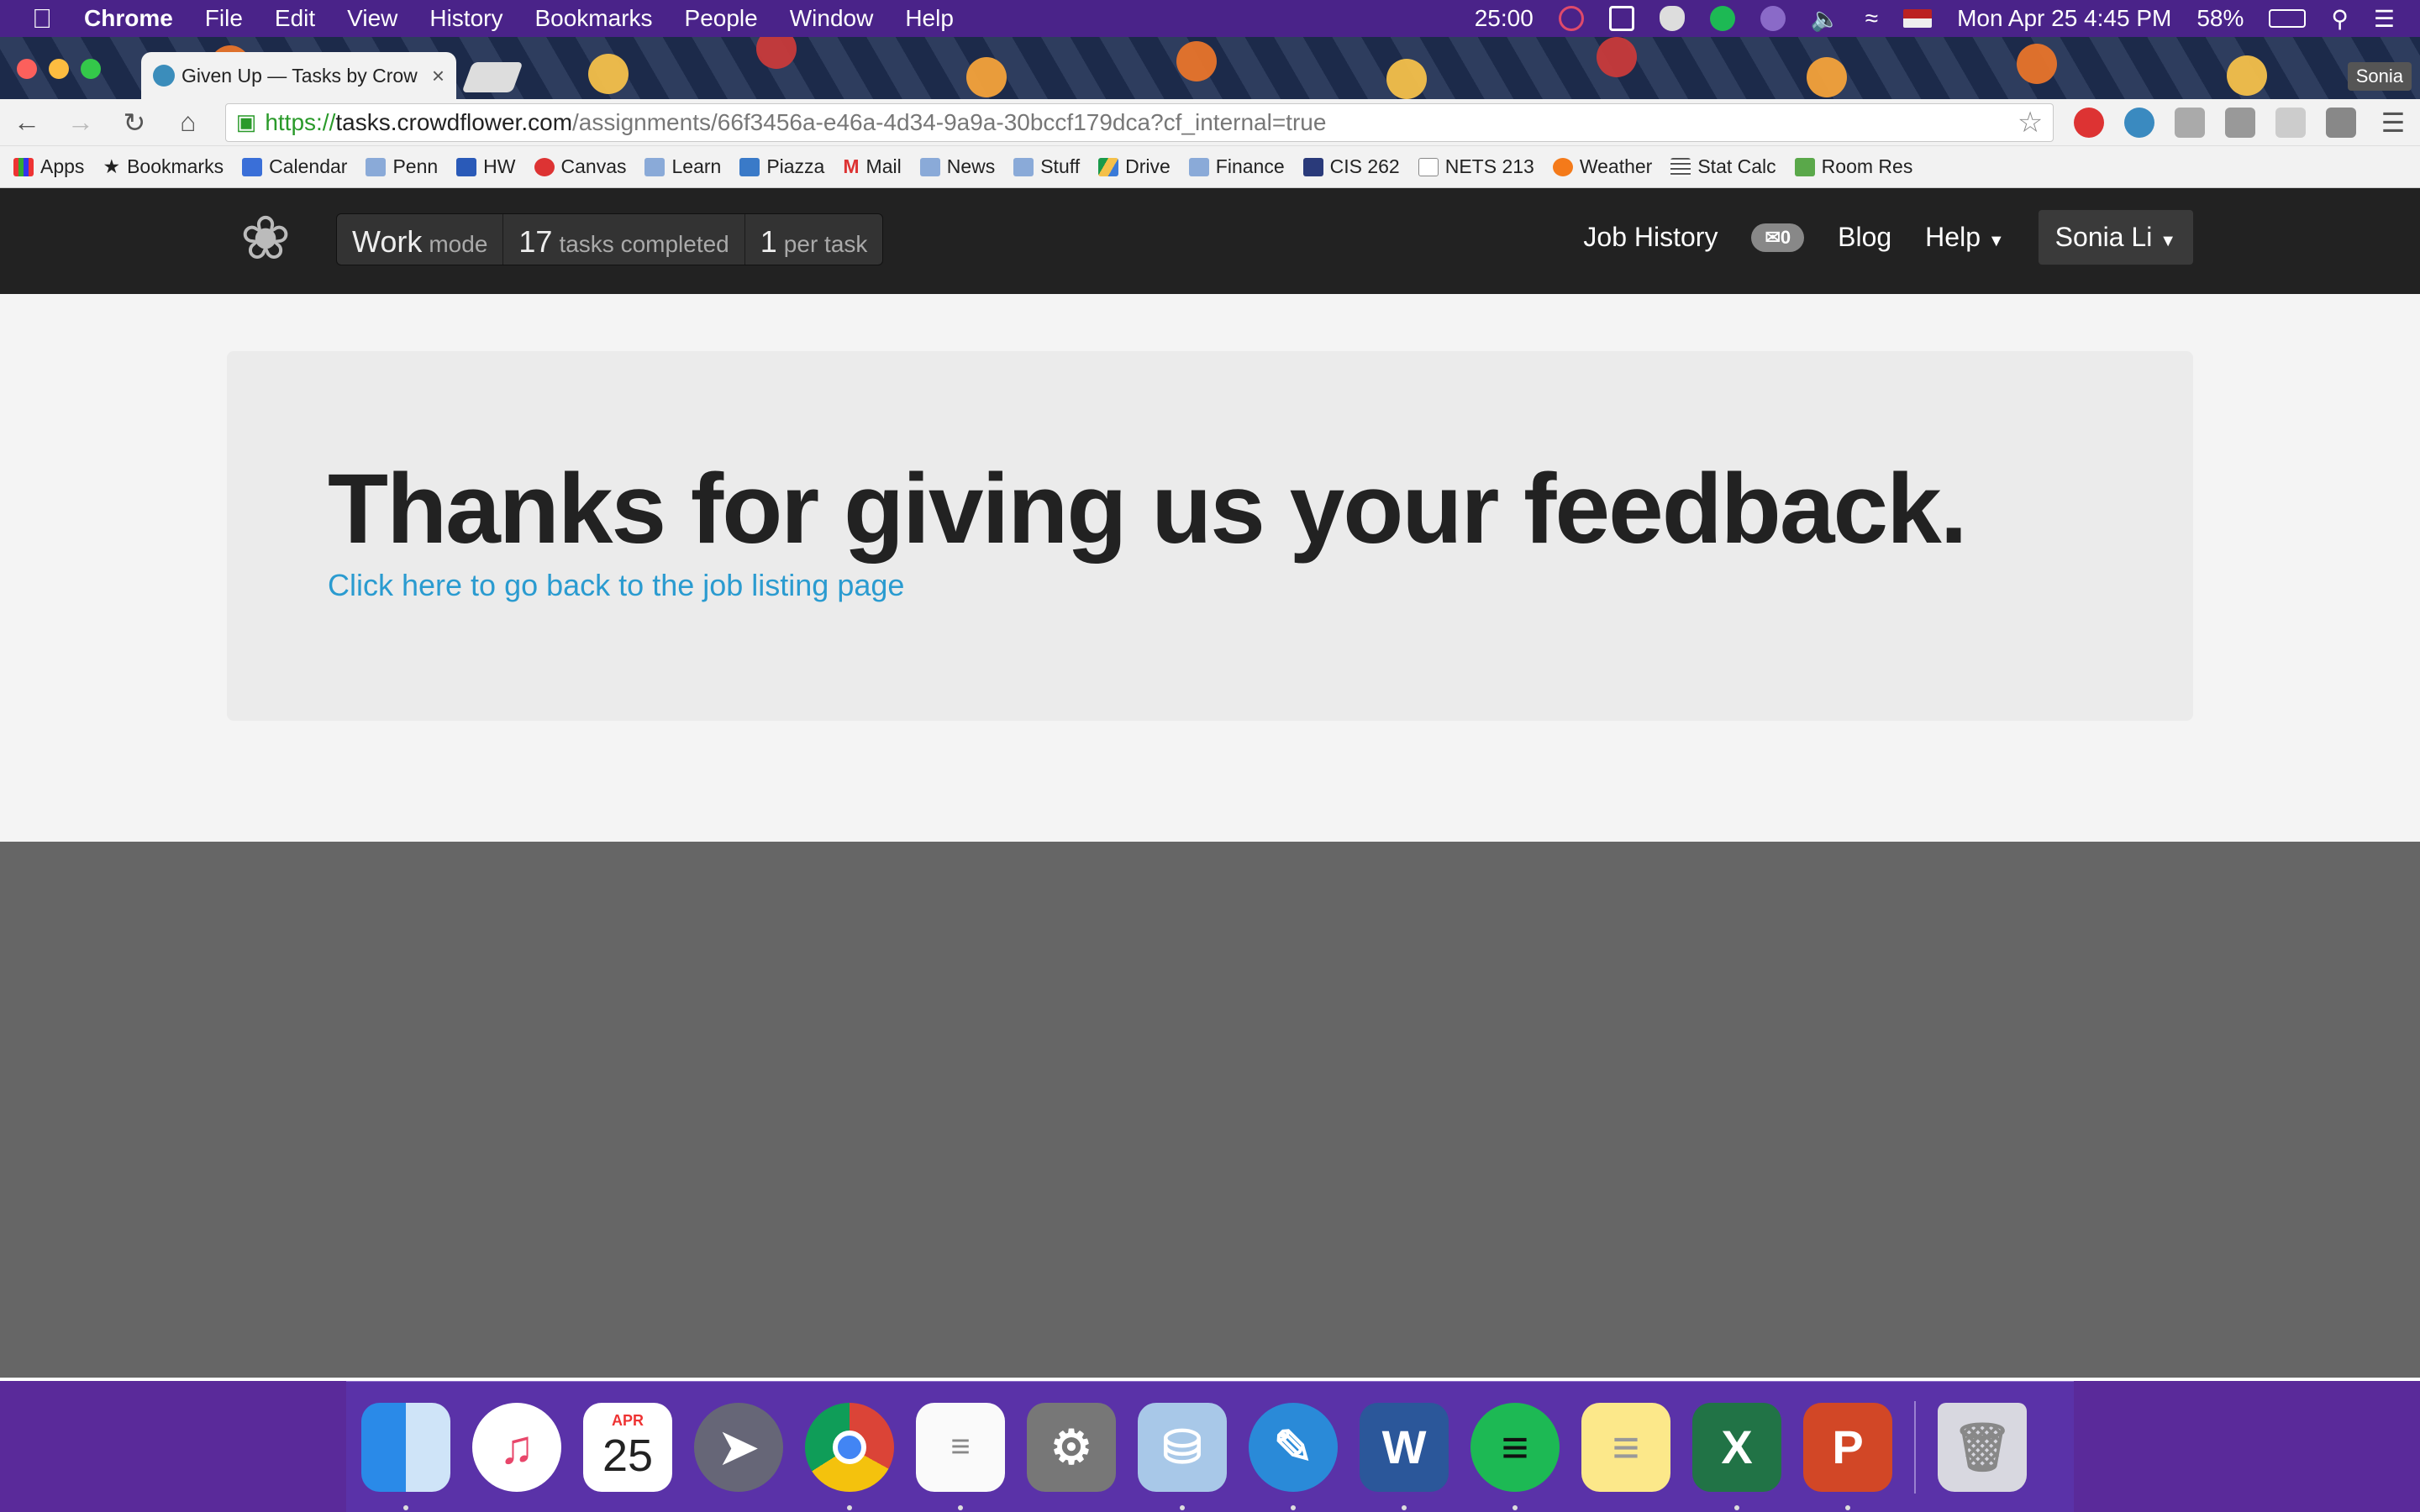  I want to click on bookmark-news: News, so click(958, 166).